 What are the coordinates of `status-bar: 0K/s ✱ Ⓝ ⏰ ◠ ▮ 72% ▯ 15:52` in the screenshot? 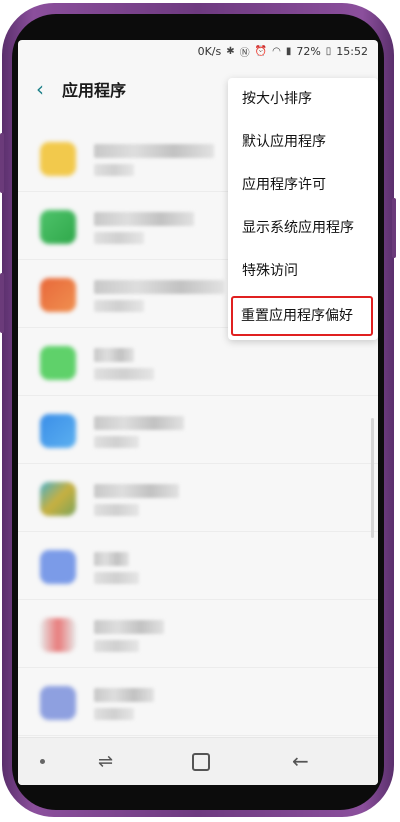 It's located at (198, 51).